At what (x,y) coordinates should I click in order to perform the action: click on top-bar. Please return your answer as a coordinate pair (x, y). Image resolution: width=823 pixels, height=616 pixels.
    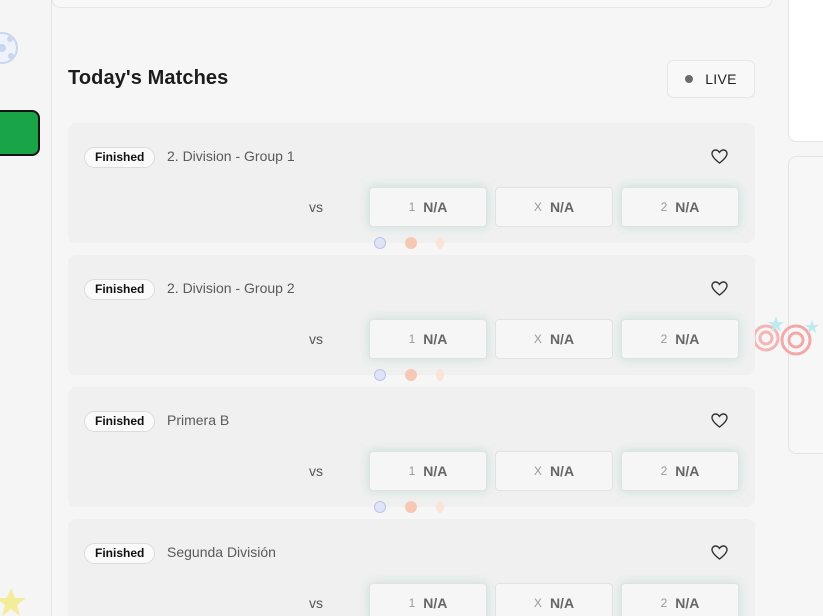
    Looking at the image, I should click on (412, 4).